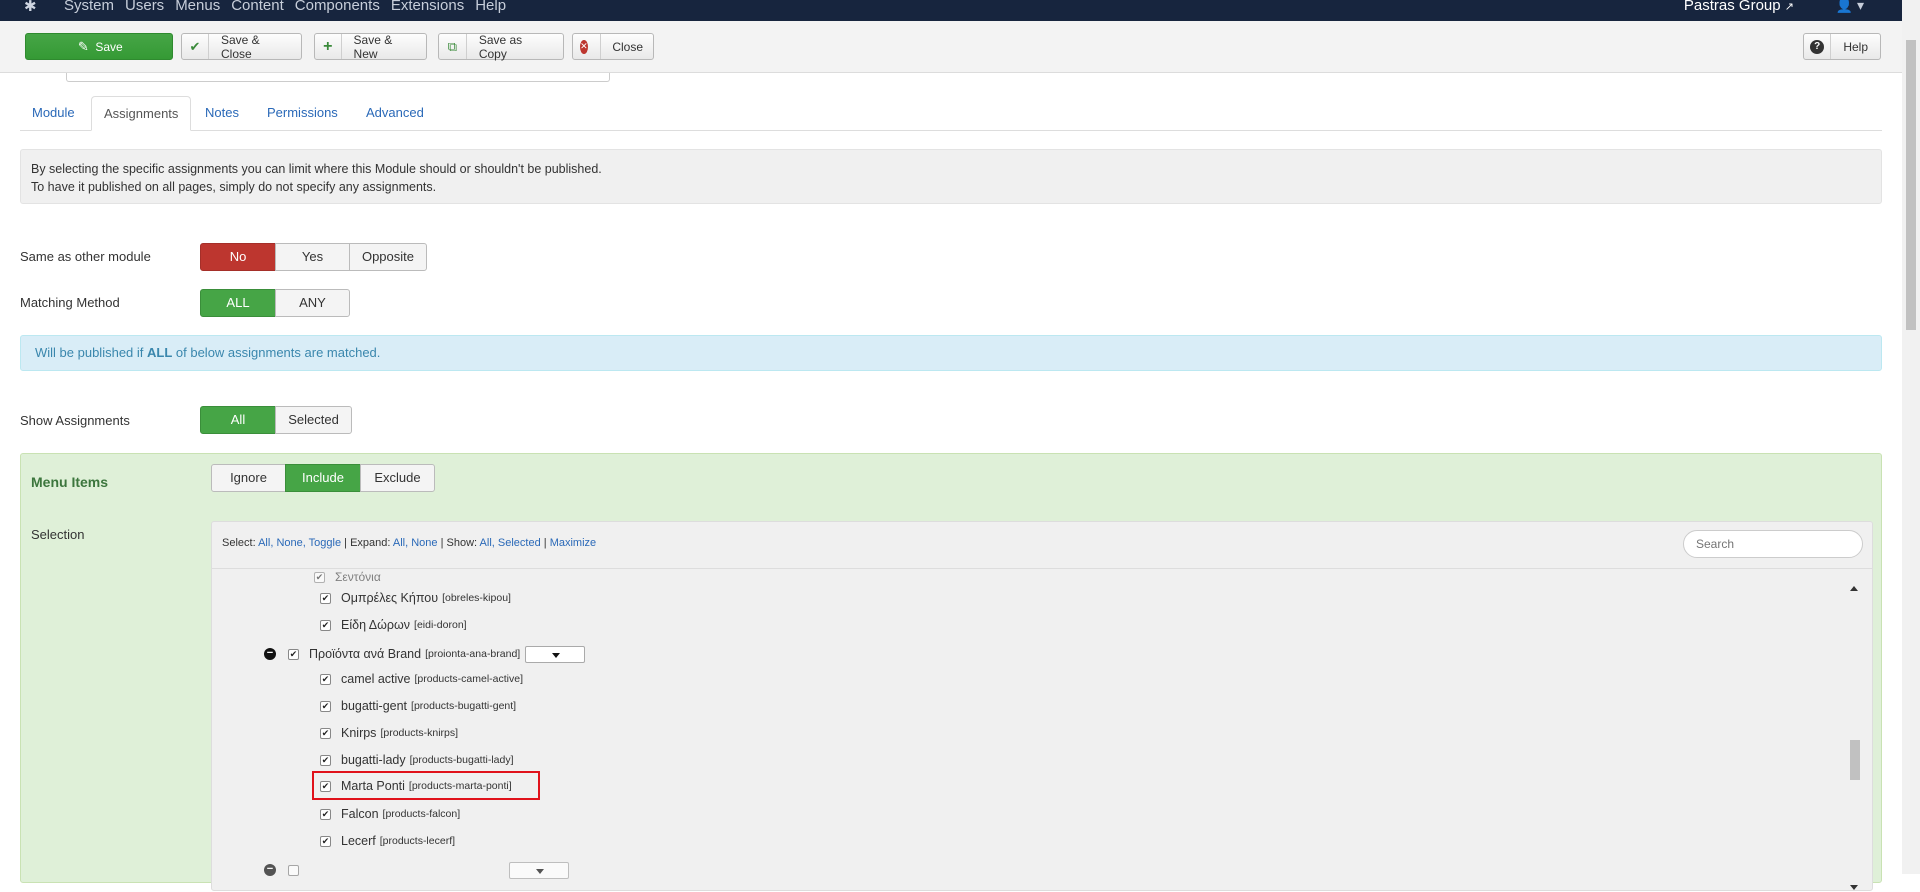 This screenshot has width=1920, height=892. I want to click on expand-all-link: All,, so click(400, 543).